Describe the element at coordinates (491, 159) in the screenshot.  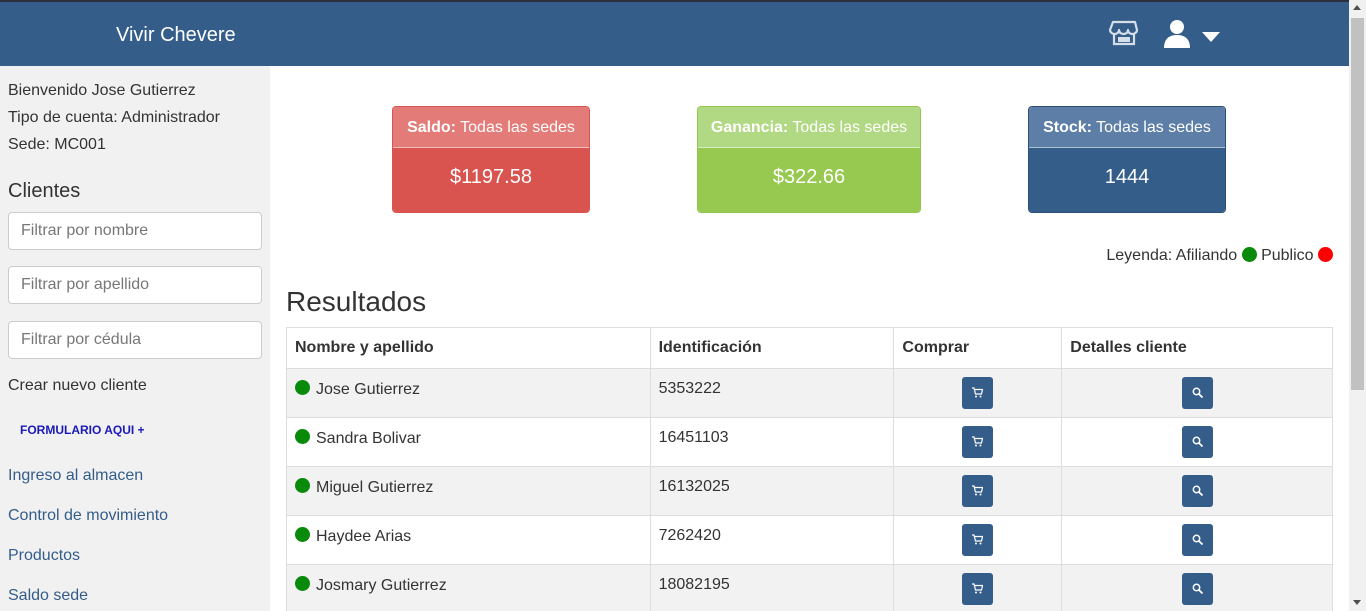
I see `saldo-card: Saldo: Todas las sedes $1197.58` at that location.